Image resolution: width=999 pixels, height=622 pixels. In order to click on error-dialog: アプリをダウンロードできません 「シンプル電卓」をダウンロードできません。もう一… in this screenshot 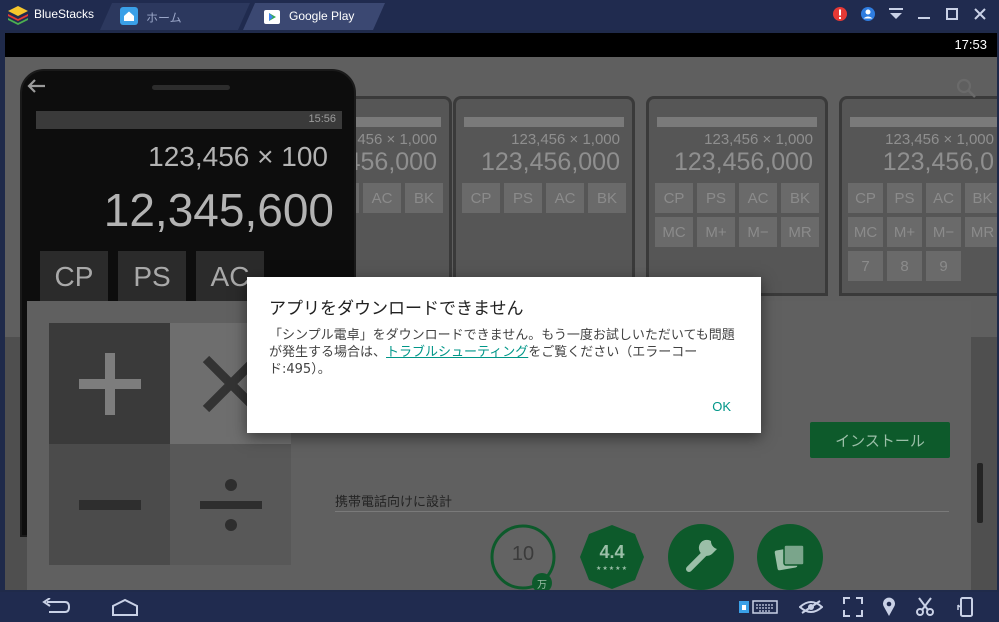, I will do `click(504, 355)`.